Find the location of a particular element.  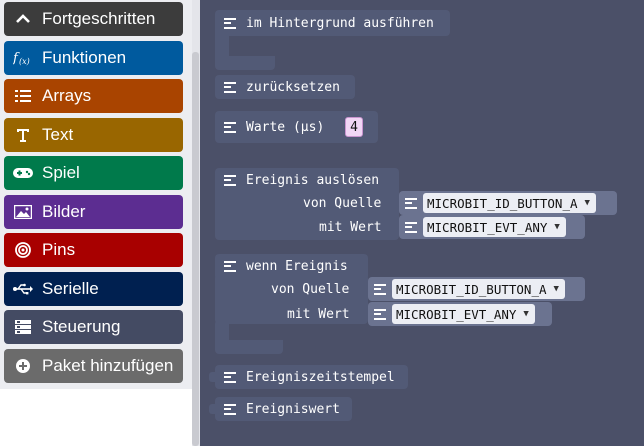

category-label: Spiel is located at coordinates (61, 172).